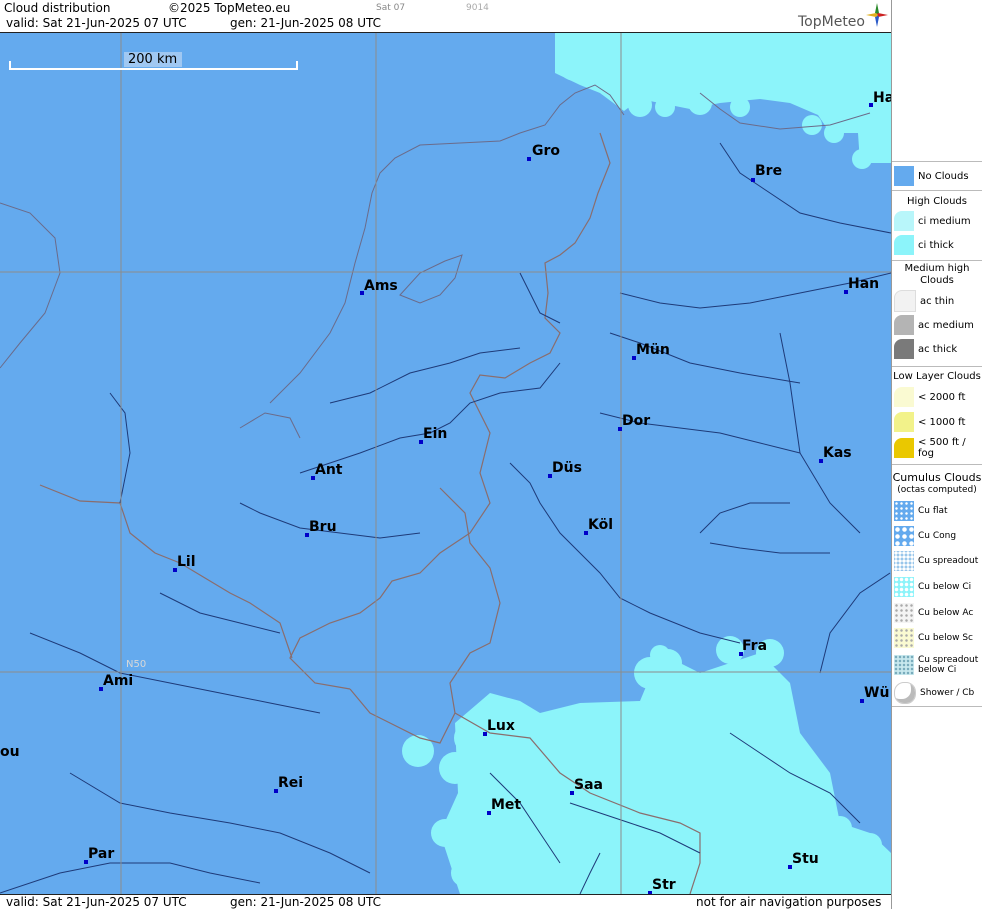 The image size is (983, 910). What do you see at coordinates (937, 376) in the screenshot?
I see `low-clouds-title: Low Layer Clouds` at bounding box center [937, 376].